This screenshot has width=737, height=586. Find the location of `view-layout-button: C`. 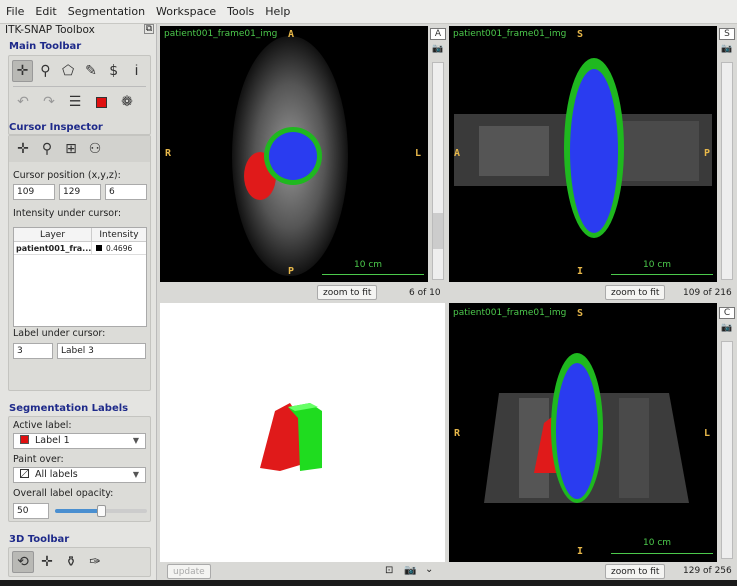

view-layout-button: C is located at coordinates (727, 313).